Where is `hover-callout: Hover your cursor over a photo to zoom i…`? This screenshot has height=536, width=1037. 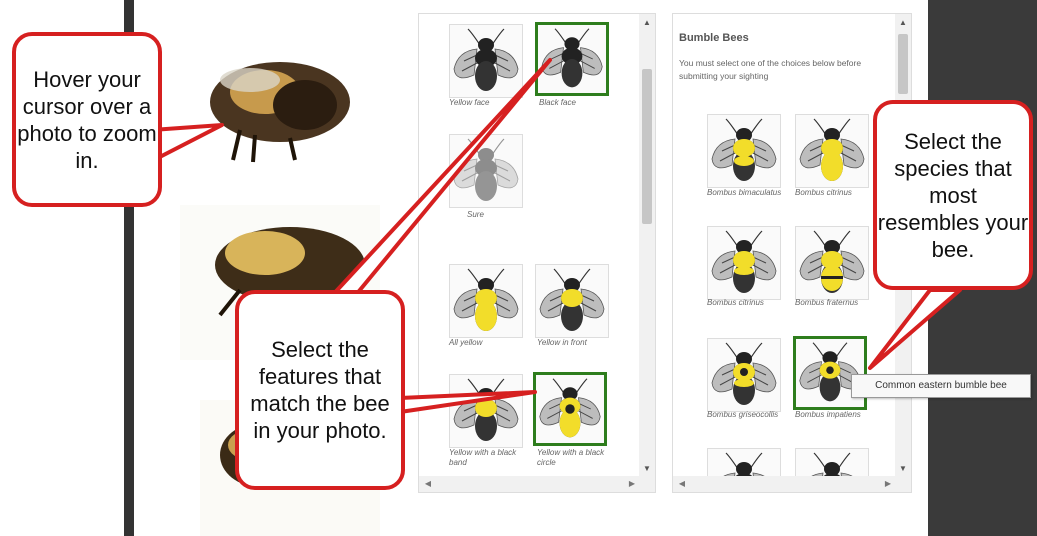
hover-callout: Hover your cursor over a photo to zoom i… is located at coordinates (87, 119).